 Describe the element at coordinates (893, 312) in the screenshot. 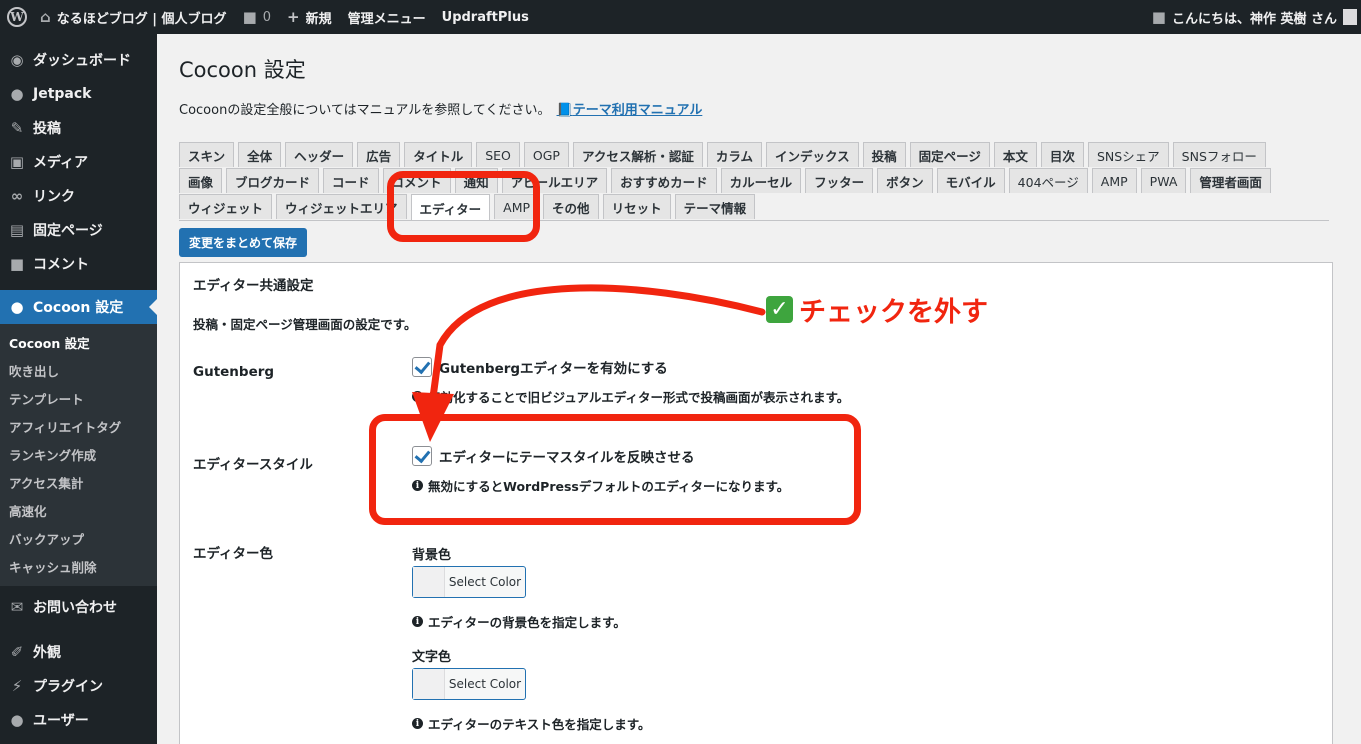

I see `annotation-label: チェックを外す` at that location.